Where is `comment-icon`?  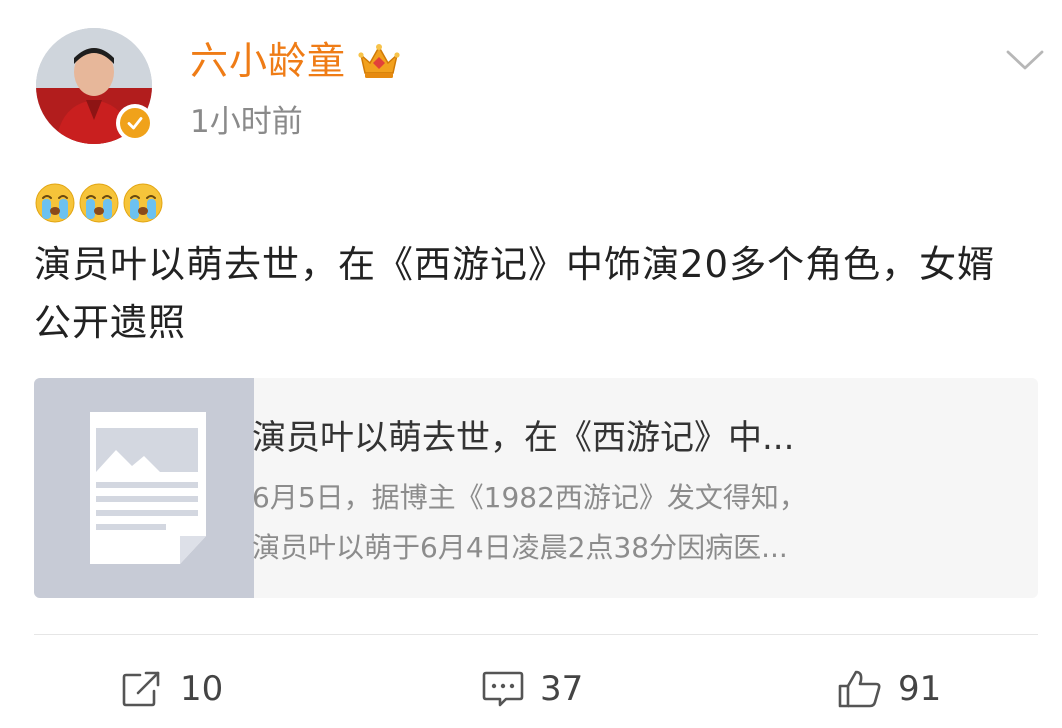
comment-icon is located at coordinates (503, 689).